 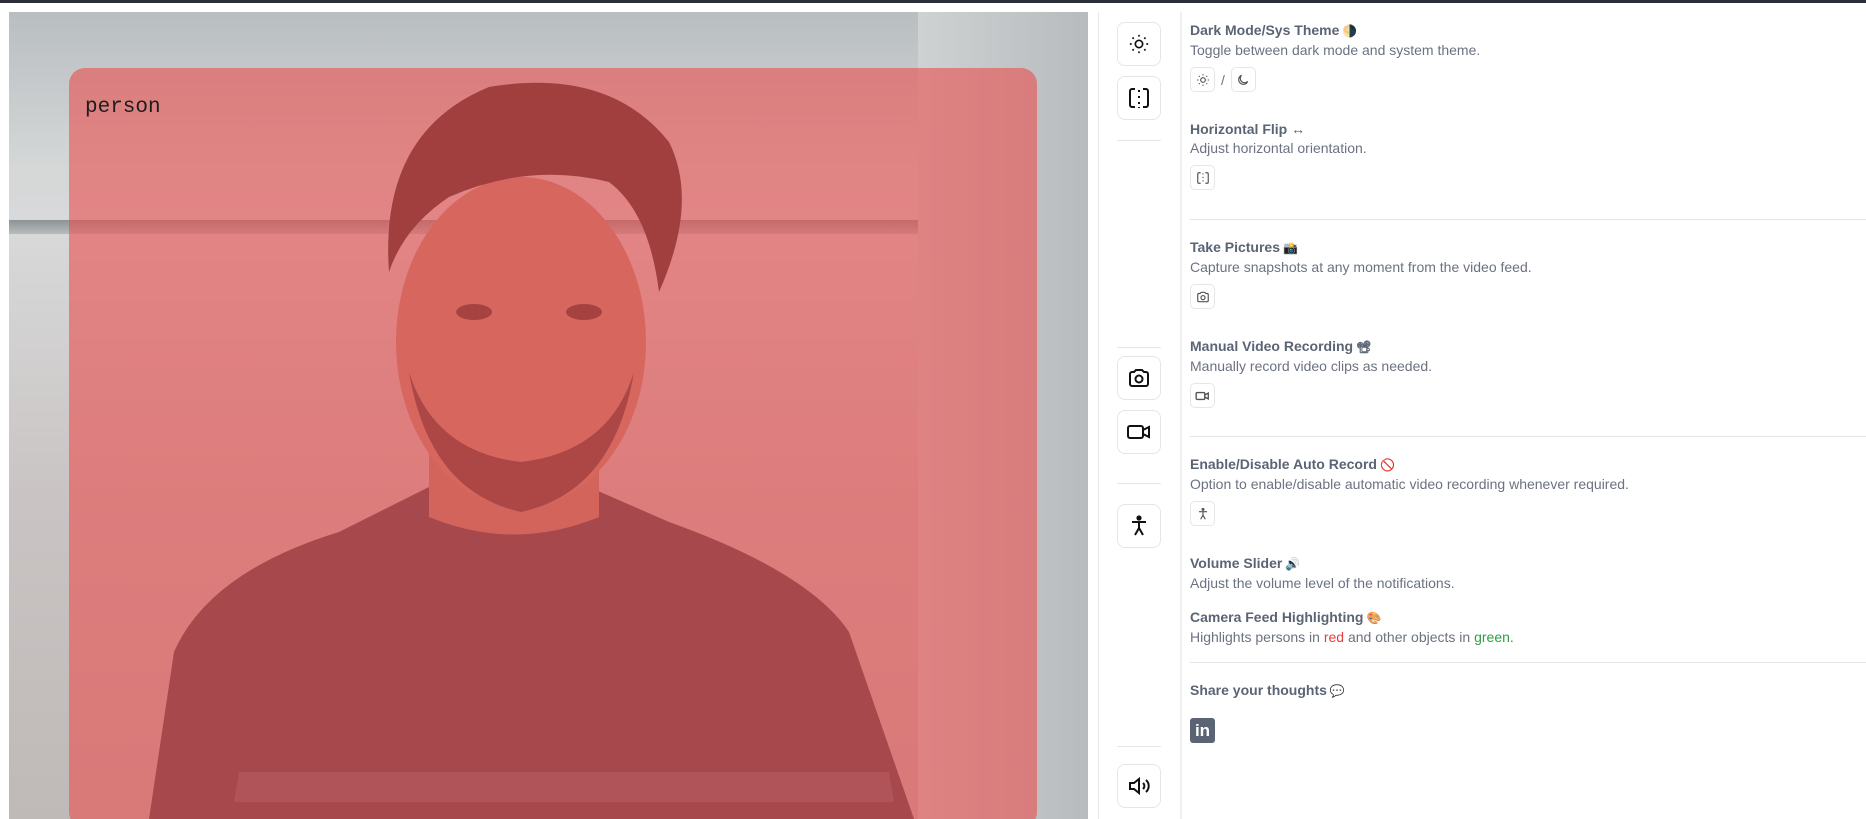 What do you see at coordinates (1293, 564) in the screenshot?
I see `speaker-icon: 🔊` at bounding box center [1293, 564].